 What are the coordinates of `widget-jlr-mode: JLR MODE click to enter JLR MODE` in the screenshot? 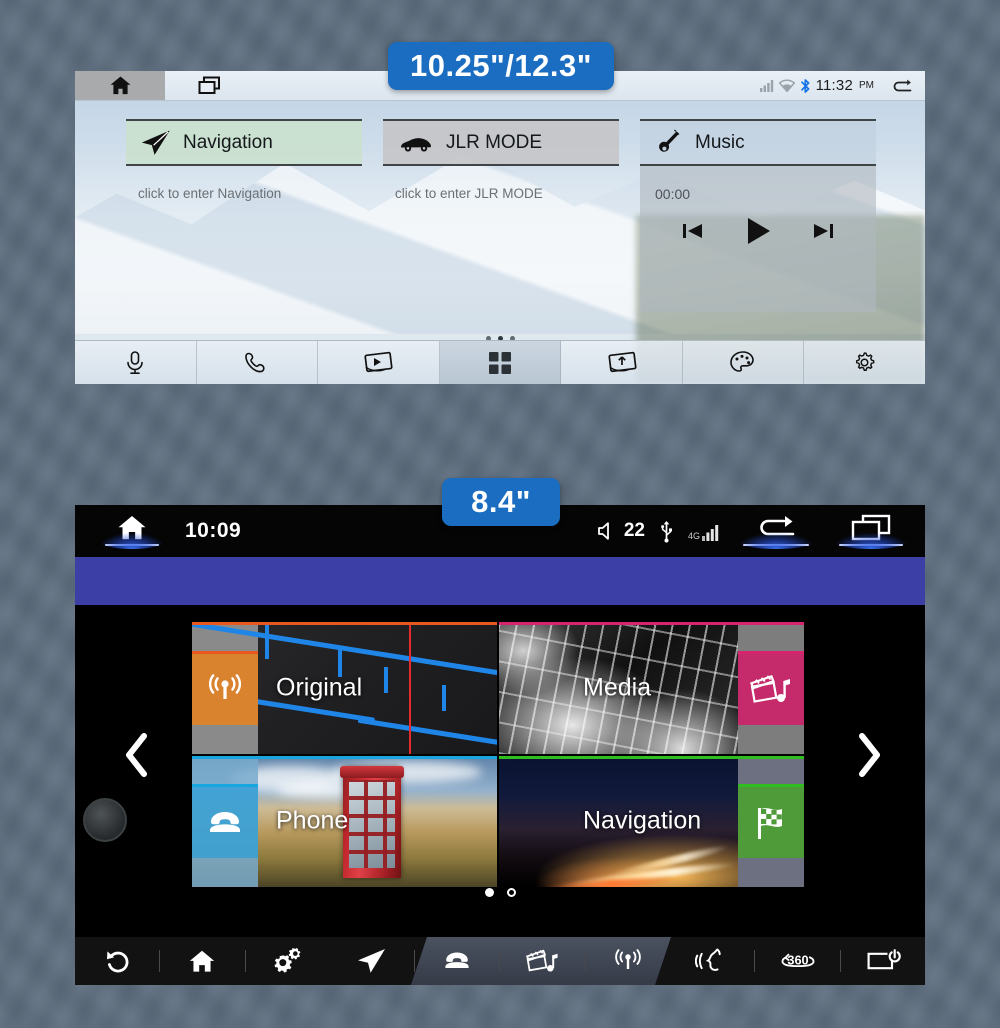 It's located at (501, 228).